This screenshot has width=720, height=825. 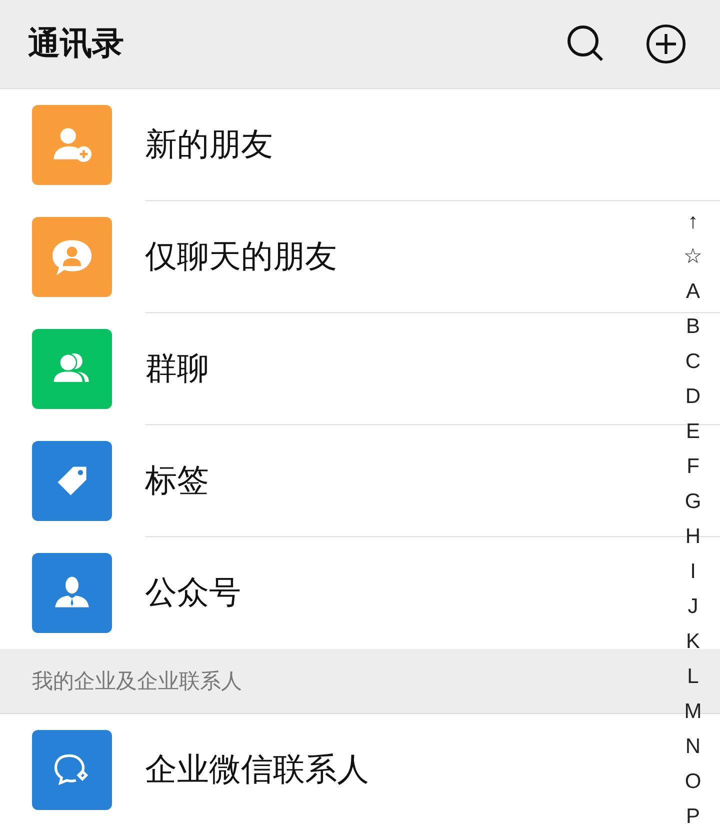 What do you see at coordinates (177, 368) in the screenshot?
I see `item-label: 群聊` at bounding box center [177, 368].